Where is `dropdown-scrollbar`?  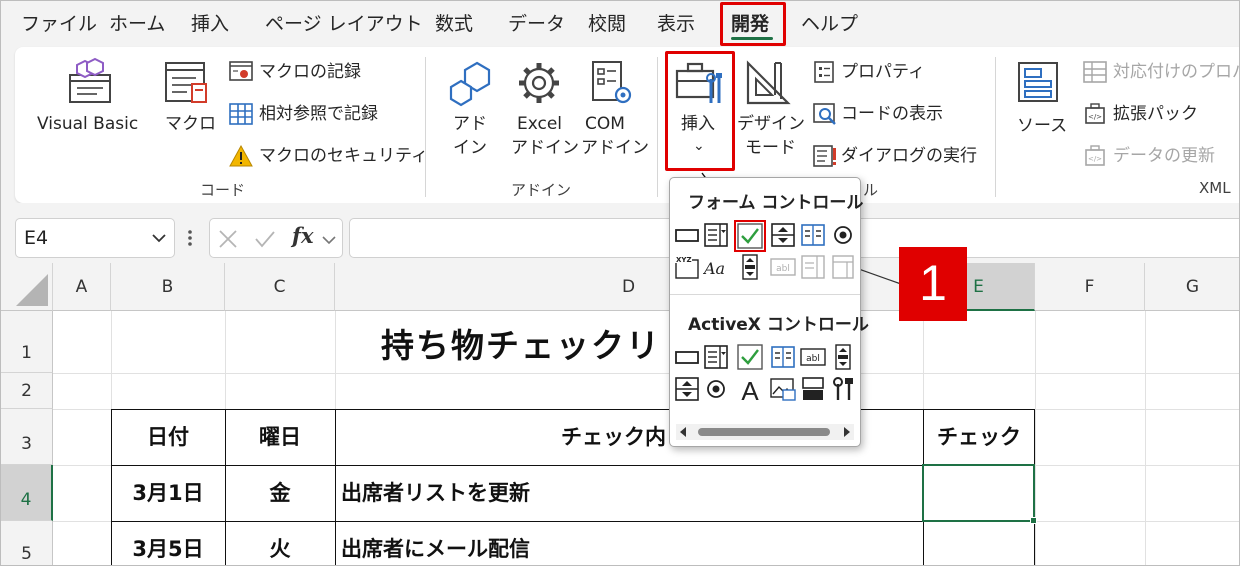 dropdown-scrollbar is located at coordinates (765, 432).